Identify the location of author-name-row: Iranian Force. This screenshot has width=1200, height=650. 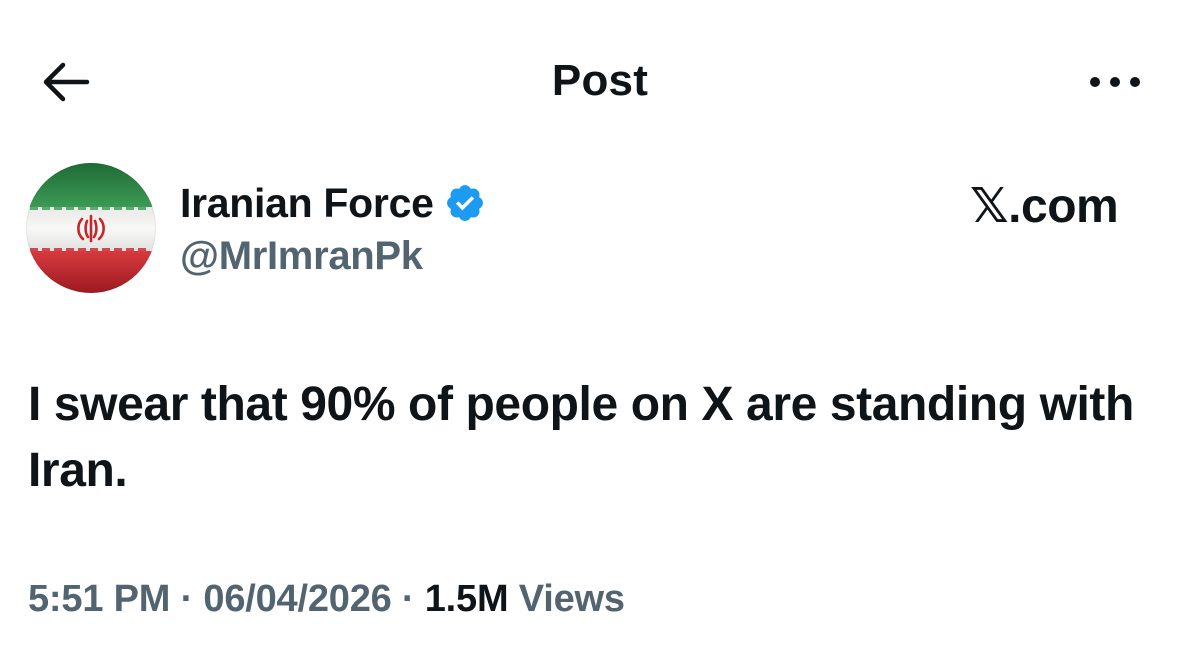
(333, 203).